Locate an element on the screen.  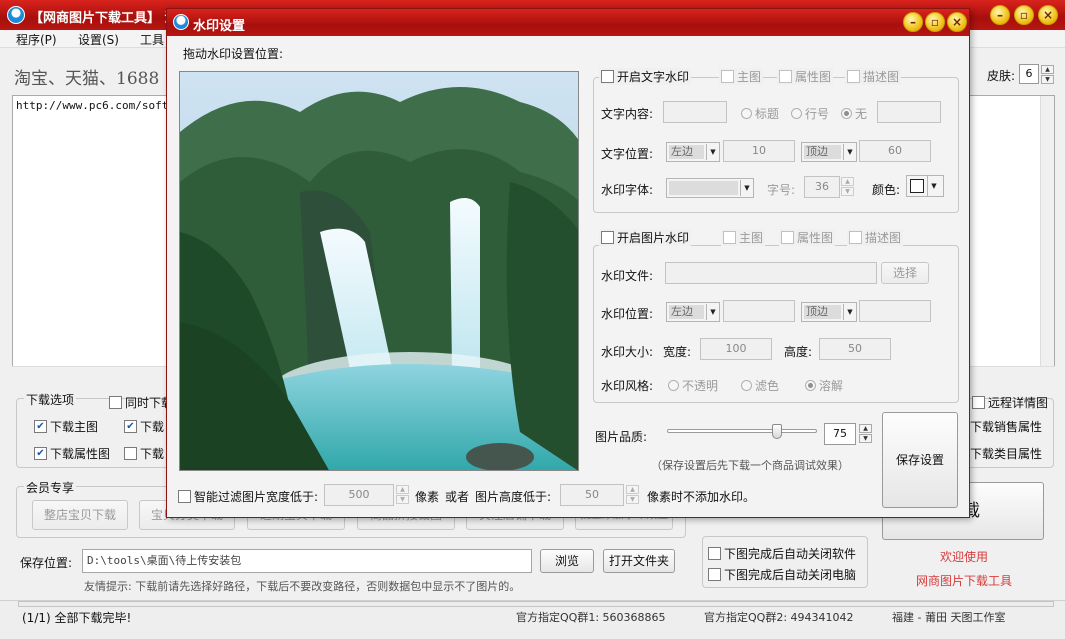
text-opt-row: 行号 is located at coordinates (810, 113).